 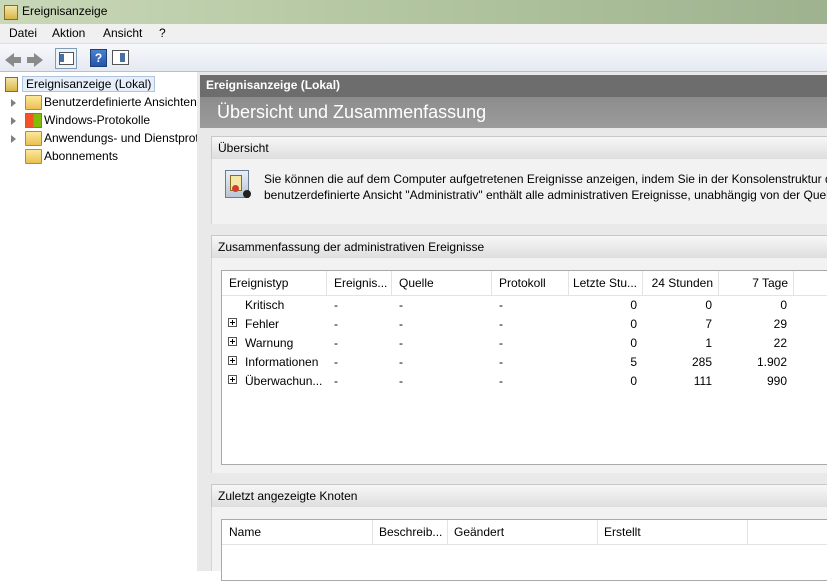 What do you see at coordinates (35, 57) in the screenshot?
I see `forward-arrow-icon` at bounding box center [35, 57].